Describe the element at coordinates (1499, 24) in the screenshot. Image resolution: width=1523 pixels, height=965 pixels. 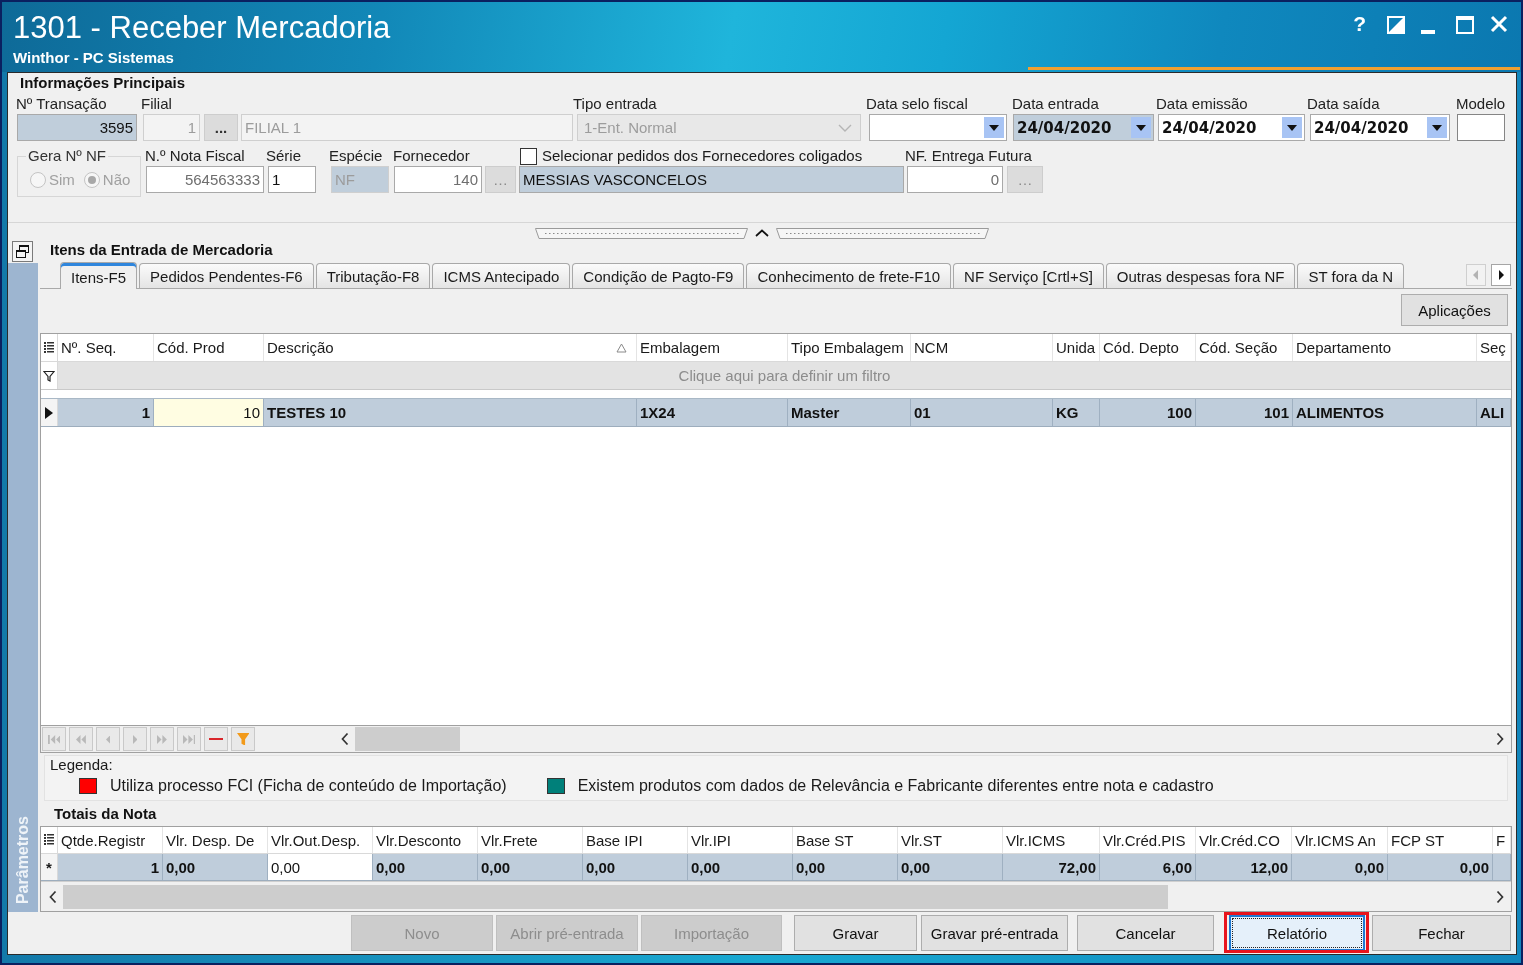
I see `close-icon` at that location.